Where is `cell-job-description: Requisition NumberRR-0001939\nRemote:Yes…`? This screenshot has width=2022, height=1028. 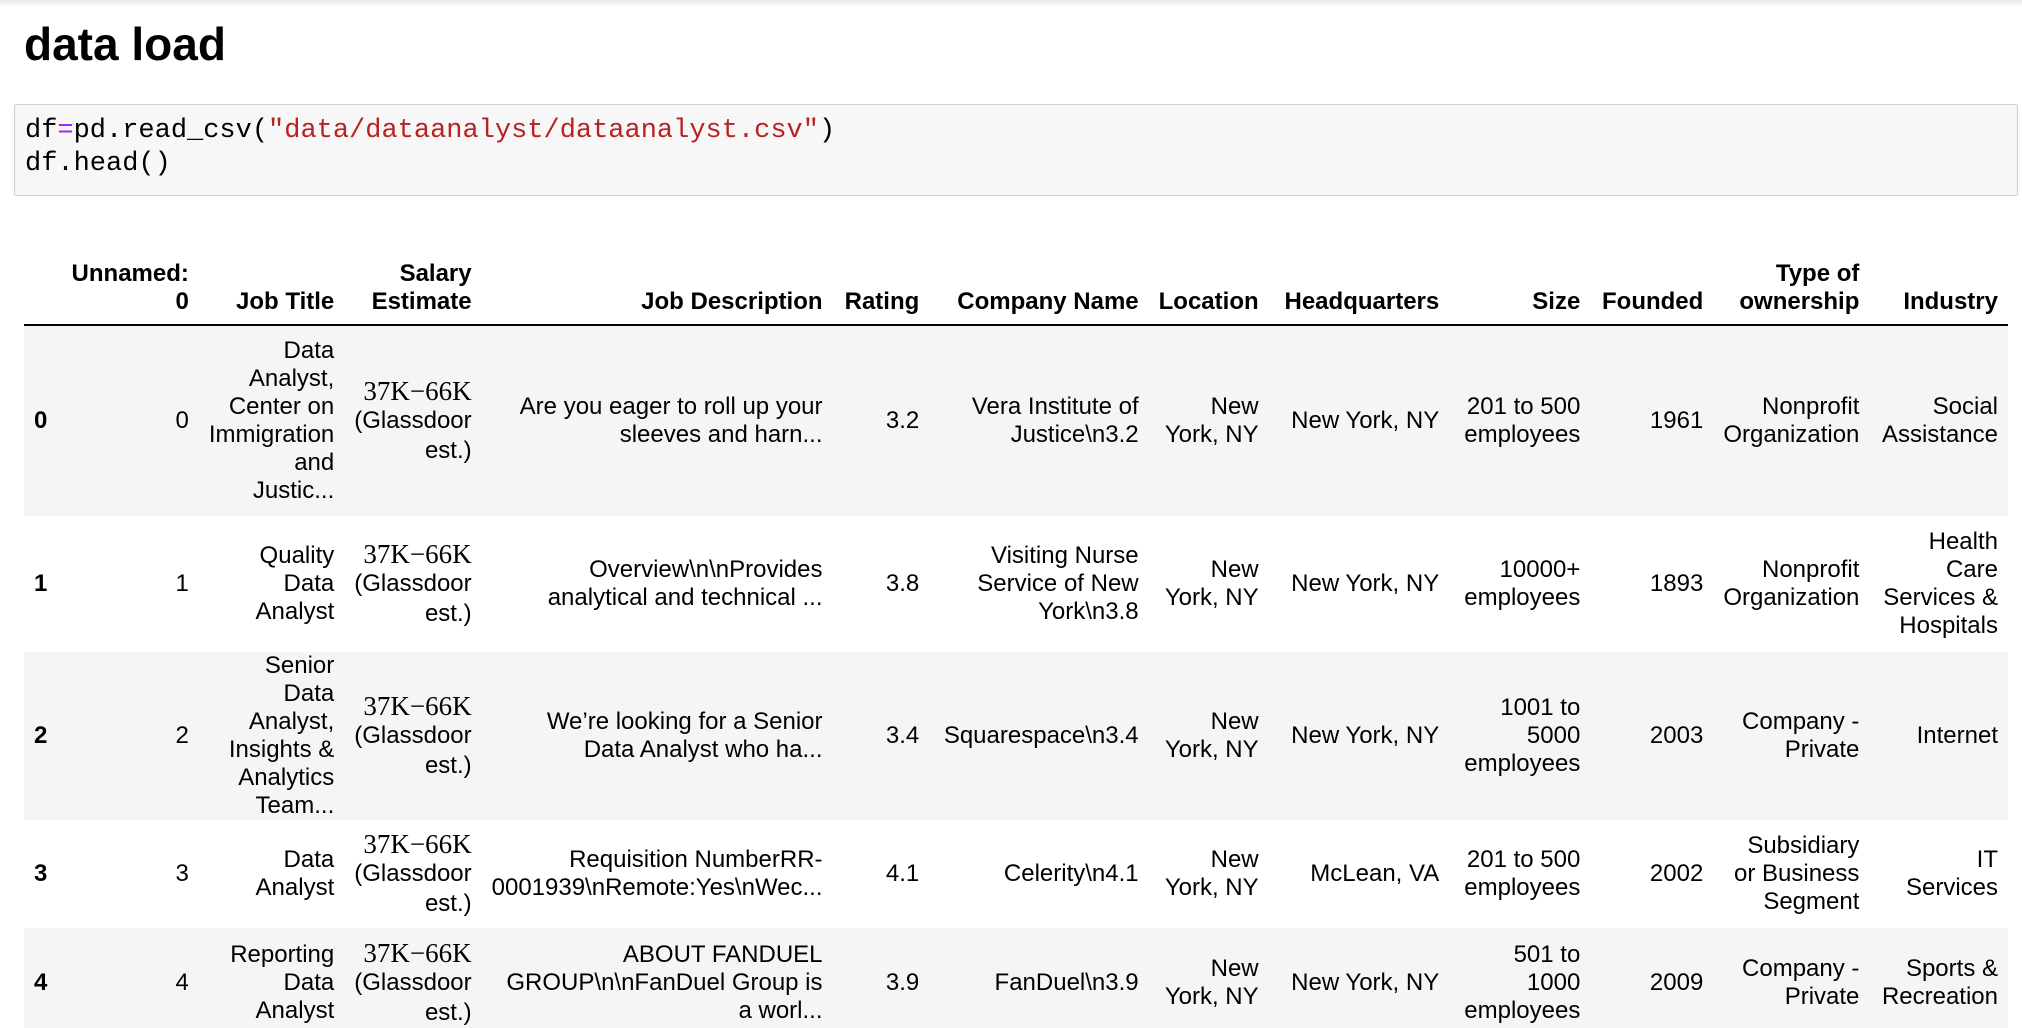
cell-job-description: Requisition NumberRR-0001939\nRemote:Yes… is located at coordinates (657, 873).